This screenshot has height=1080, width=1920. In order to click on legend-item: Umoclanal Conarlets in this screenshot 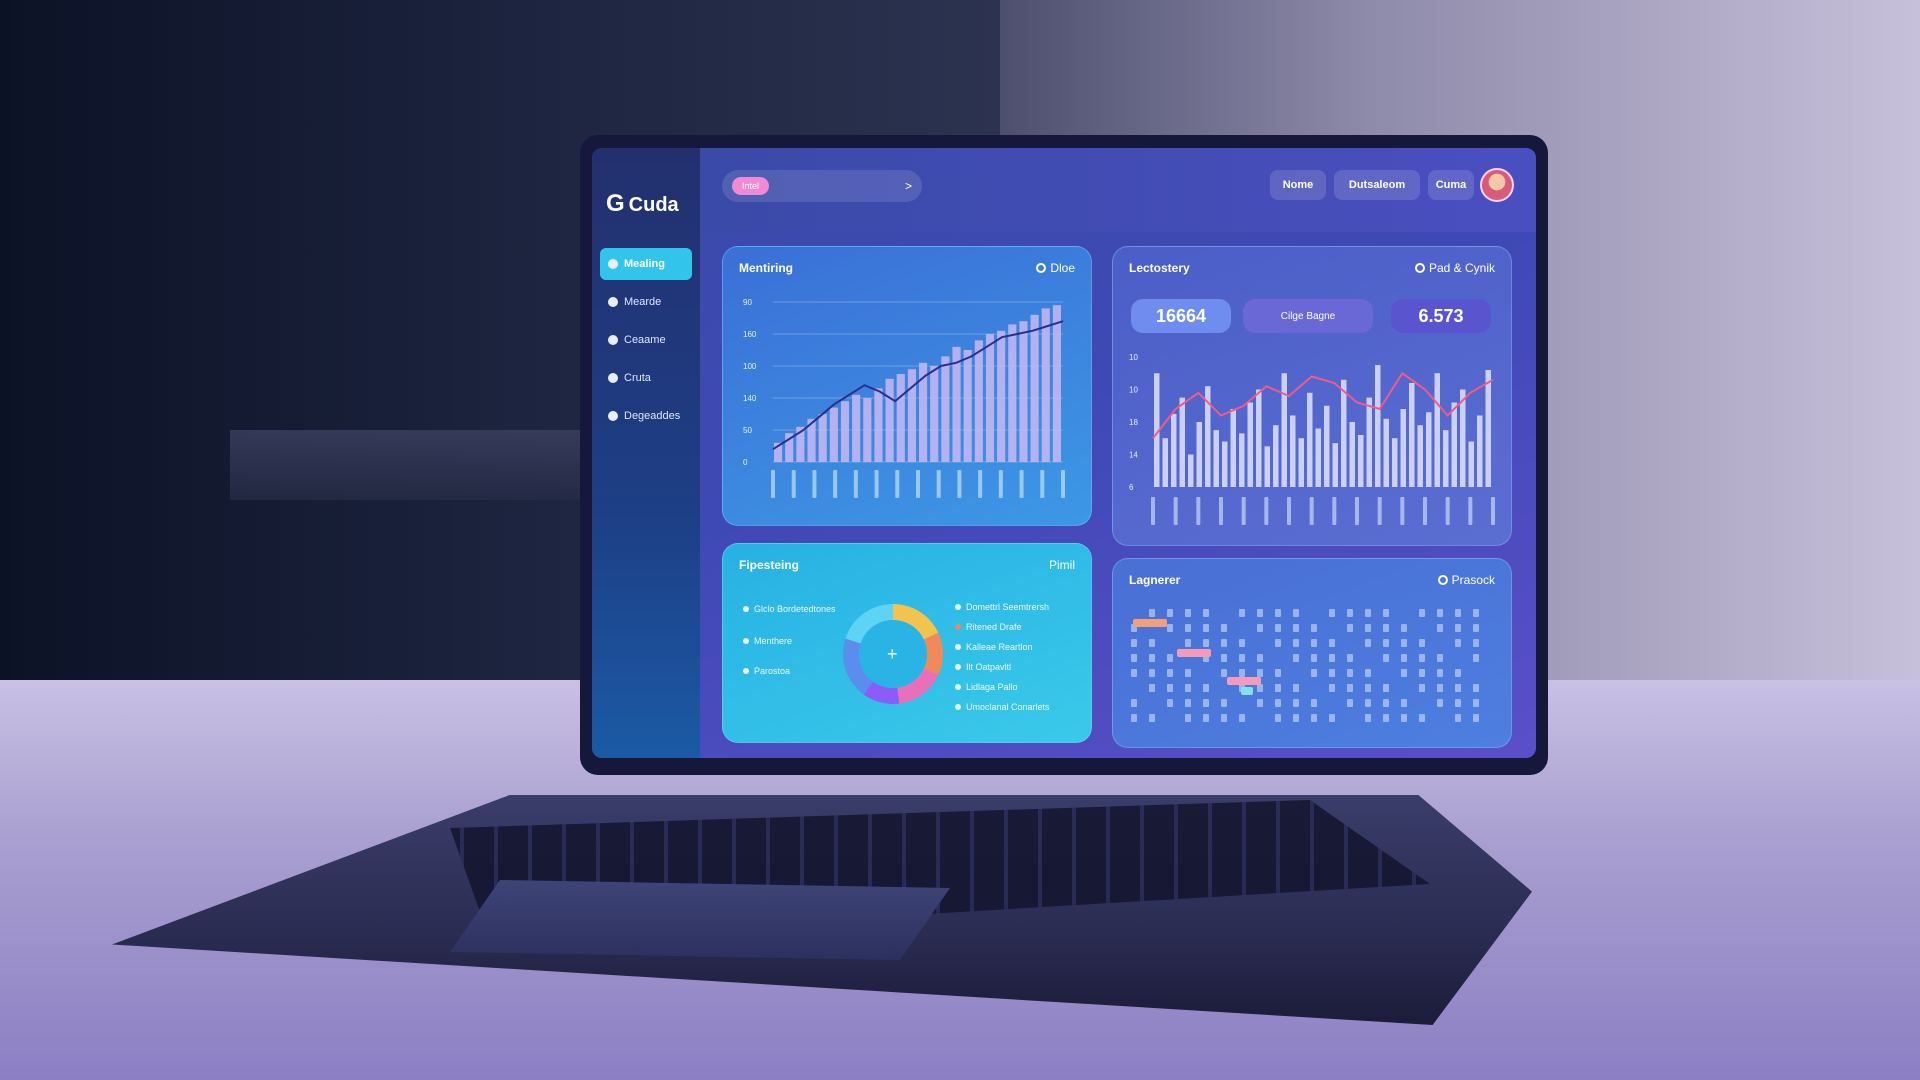, I will do `click(1002, 707)`.